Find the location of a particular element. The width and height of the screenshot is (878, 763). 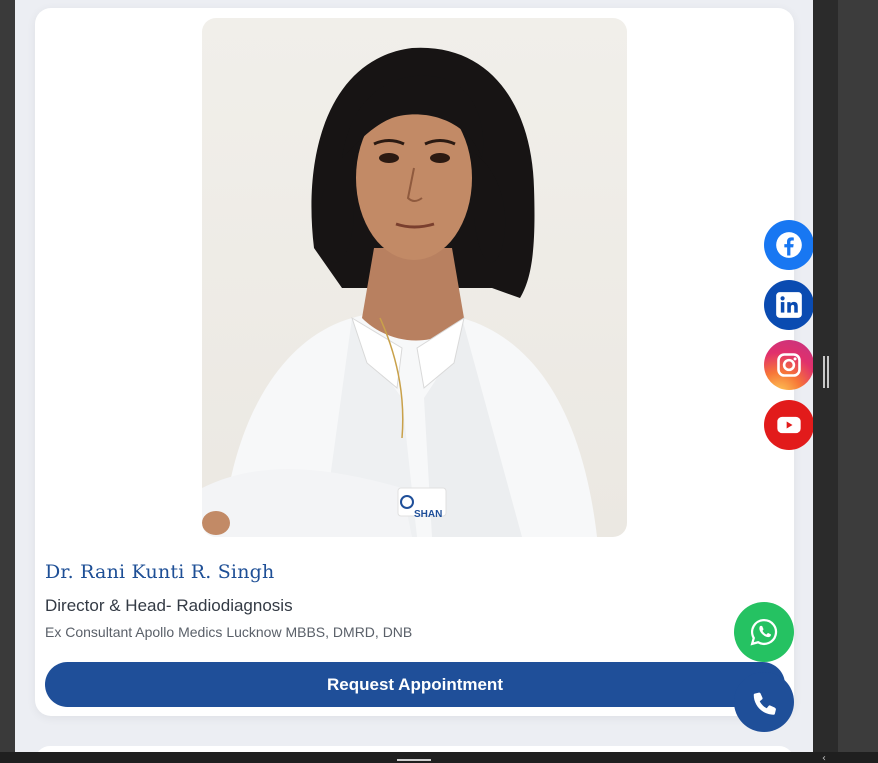

youtube-link is located at coordinates (789, 425).